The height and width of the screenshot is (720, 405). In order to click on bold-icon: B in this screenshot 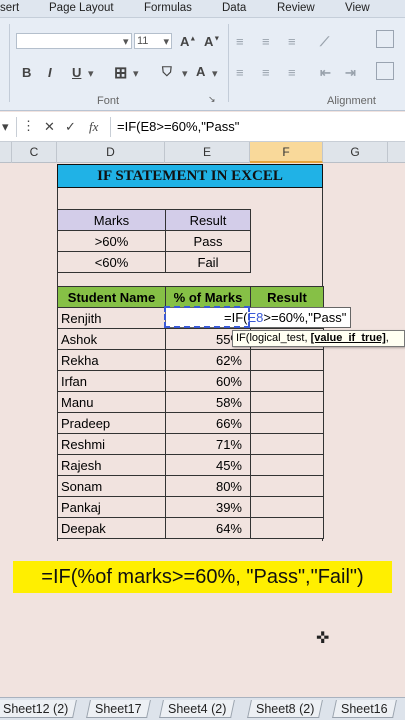, I will do `click(26, 72)`.